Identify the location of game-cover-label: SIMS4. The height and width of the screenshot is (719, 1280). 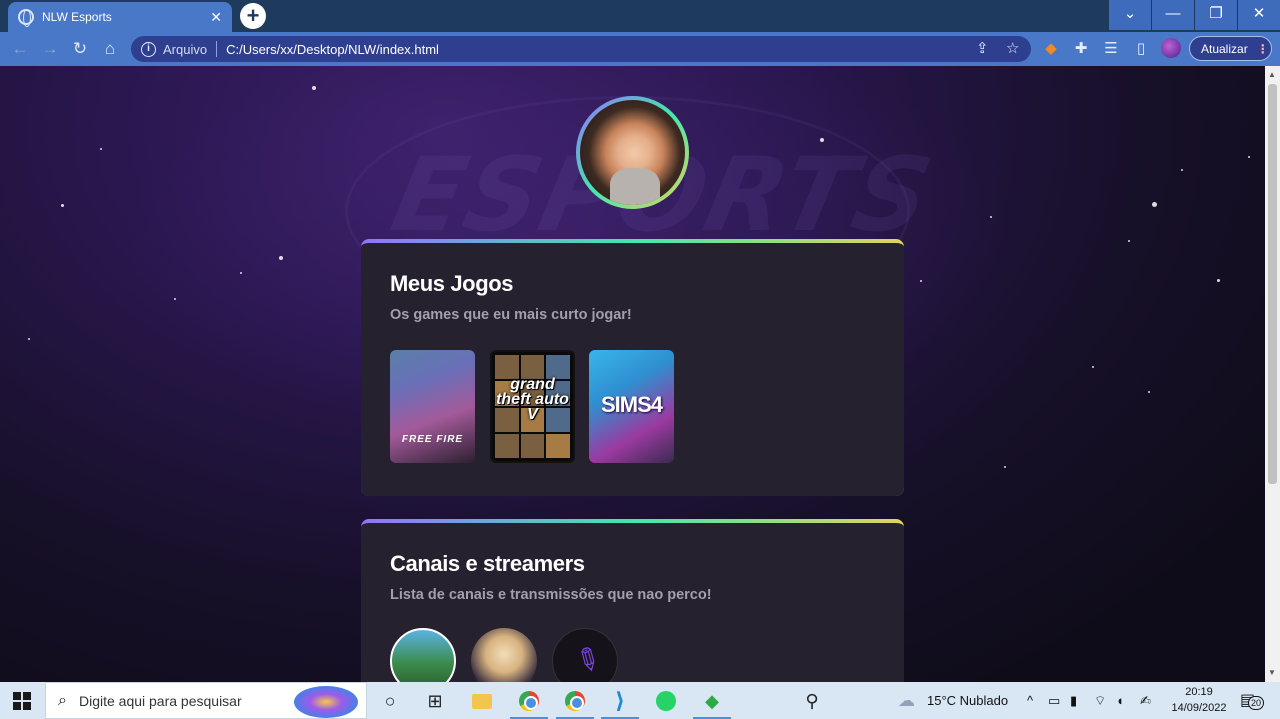
(631, 404).